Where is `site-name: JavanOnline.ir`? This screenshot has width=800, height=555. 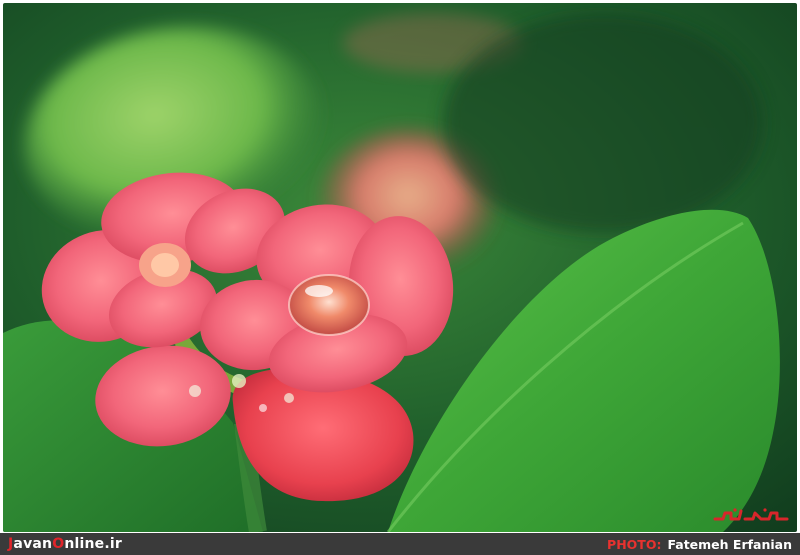 site-name: JavanOnline.ir is located at coordinates (65, 544).